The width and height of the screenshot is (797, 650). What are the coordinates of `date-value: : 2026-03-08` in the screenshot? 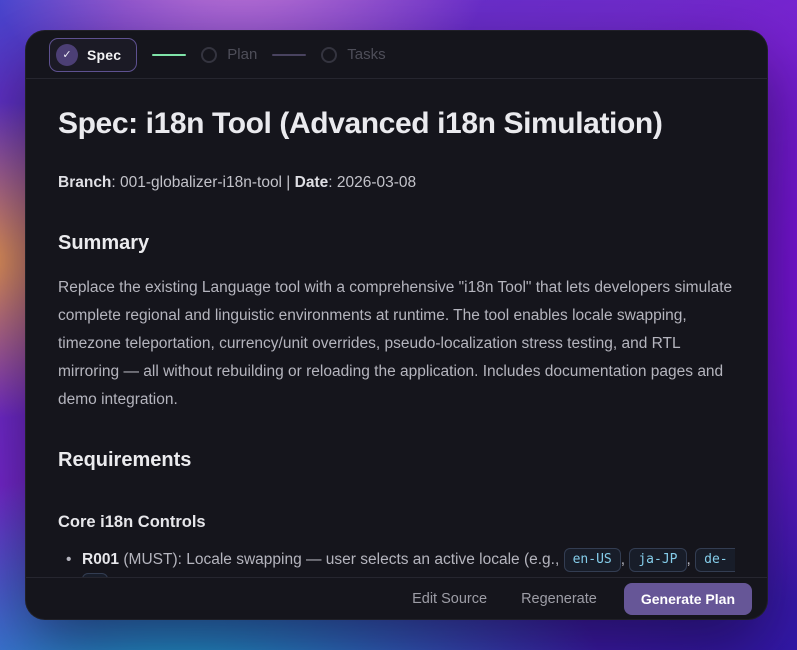 It's located at (372, 182).